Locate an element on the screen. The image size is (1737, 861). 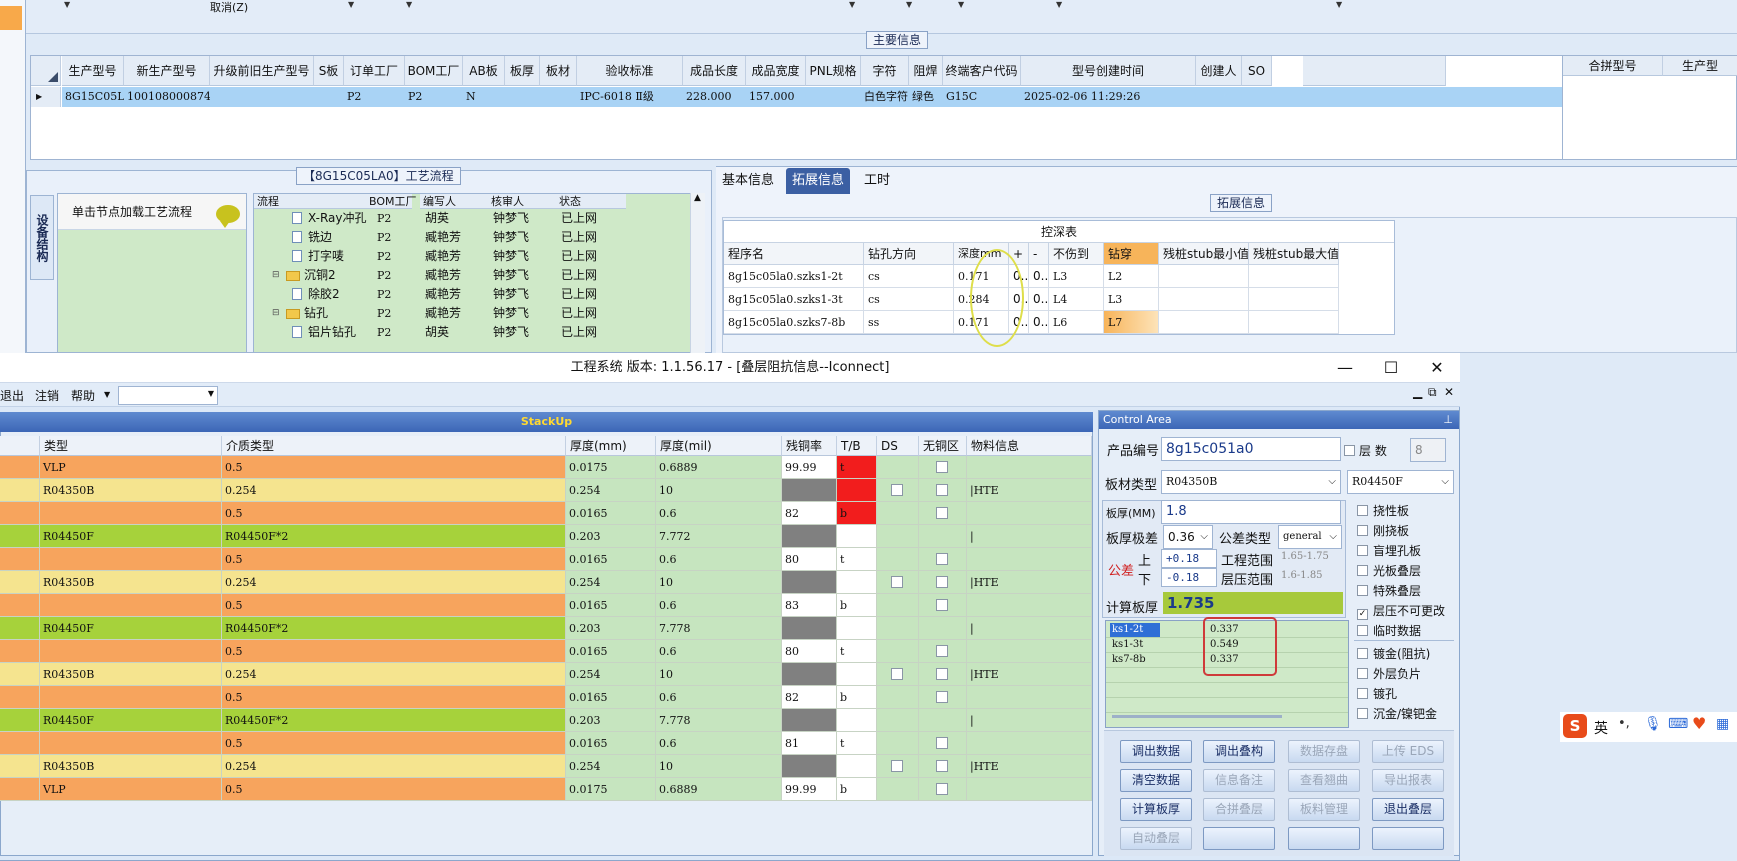
scroll-up-icon: ▲ is located at coordinates (697, 198).